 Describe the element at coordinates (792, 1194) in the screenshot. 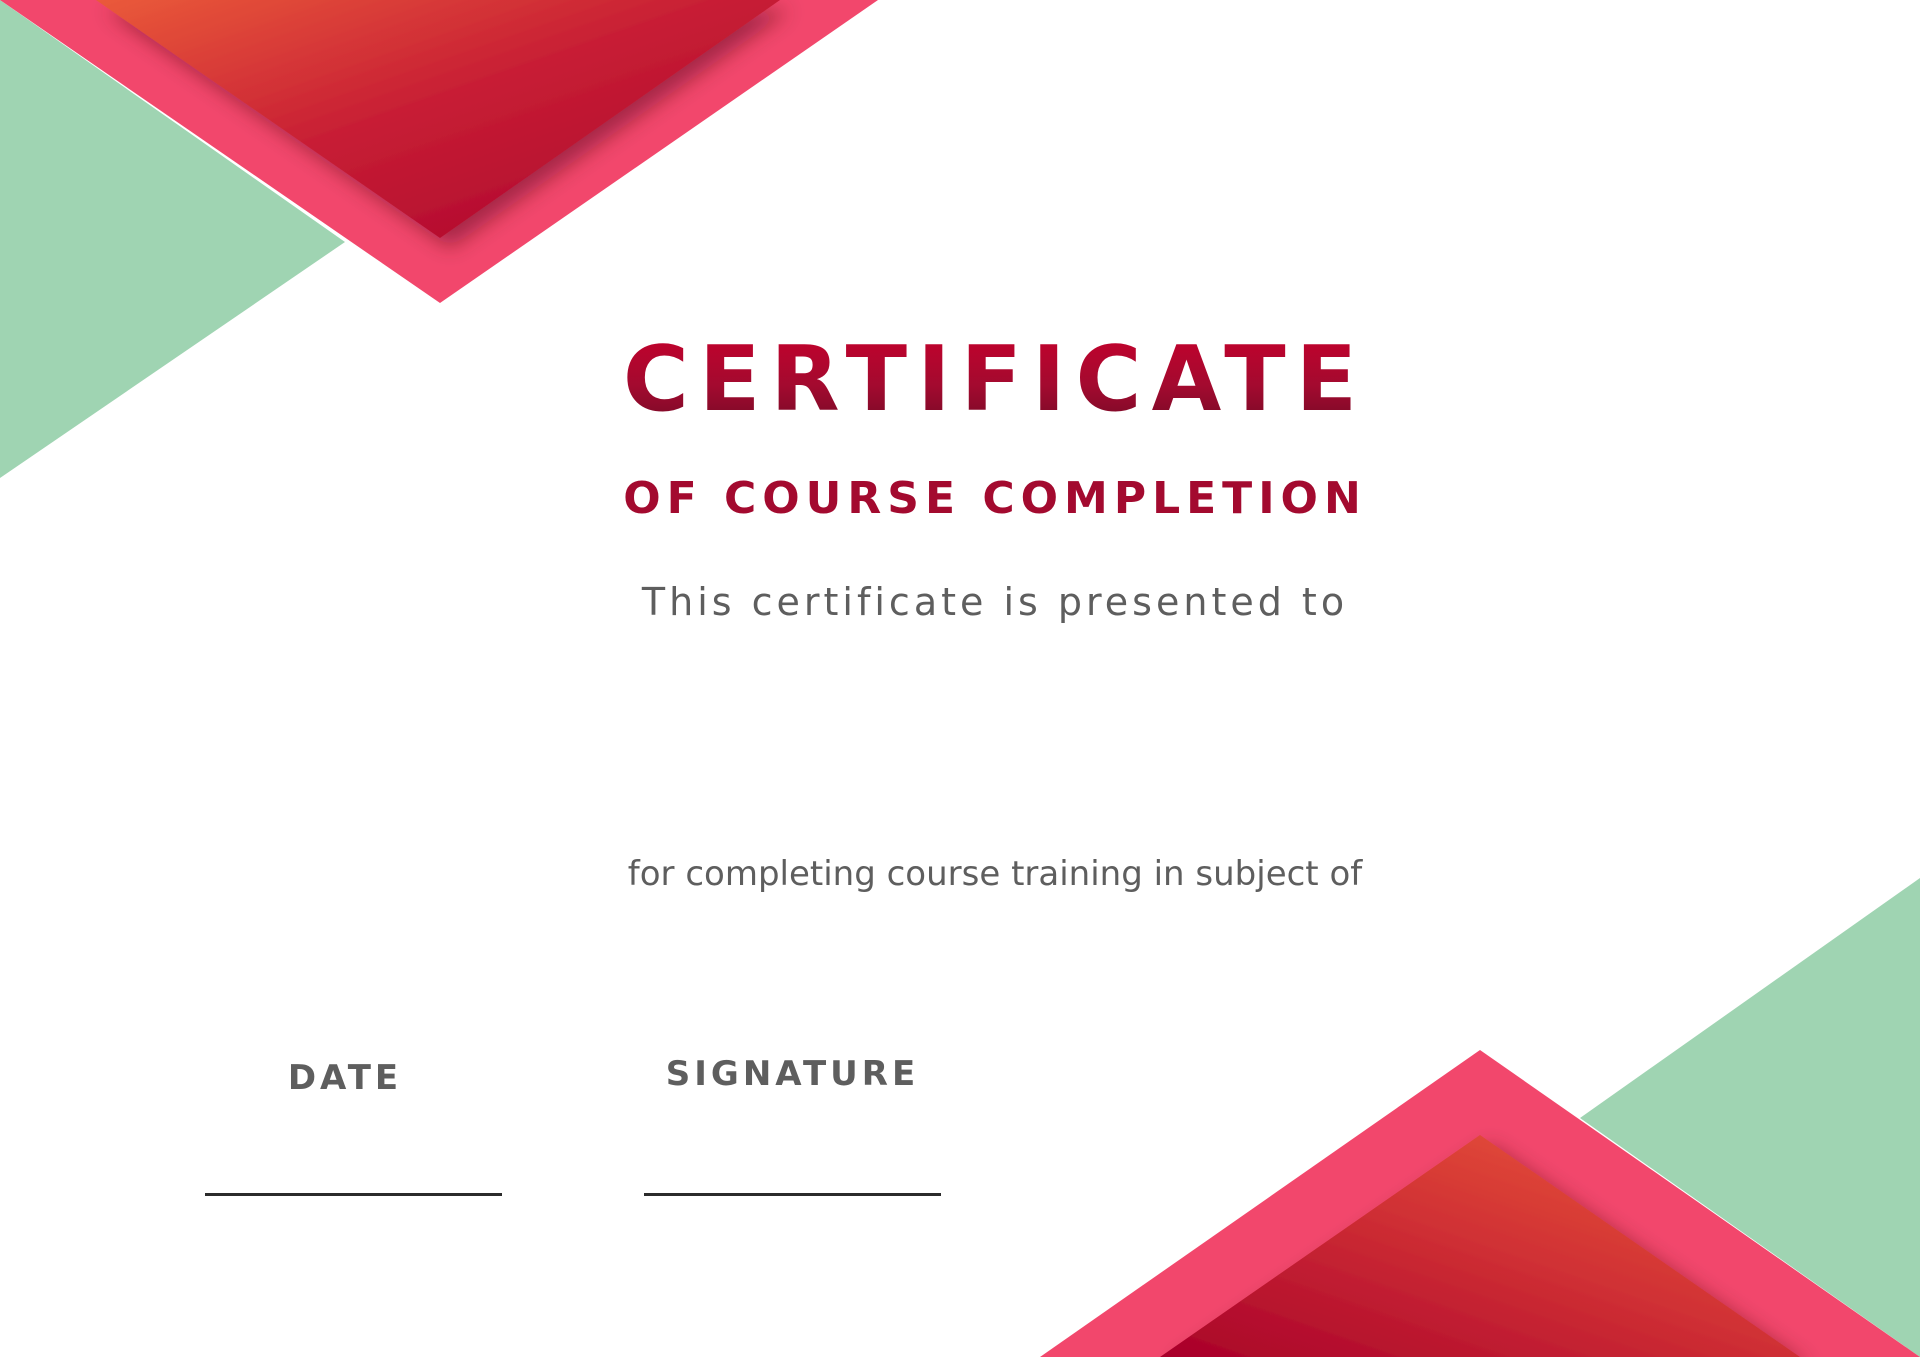

I see `signature-line` at that location.